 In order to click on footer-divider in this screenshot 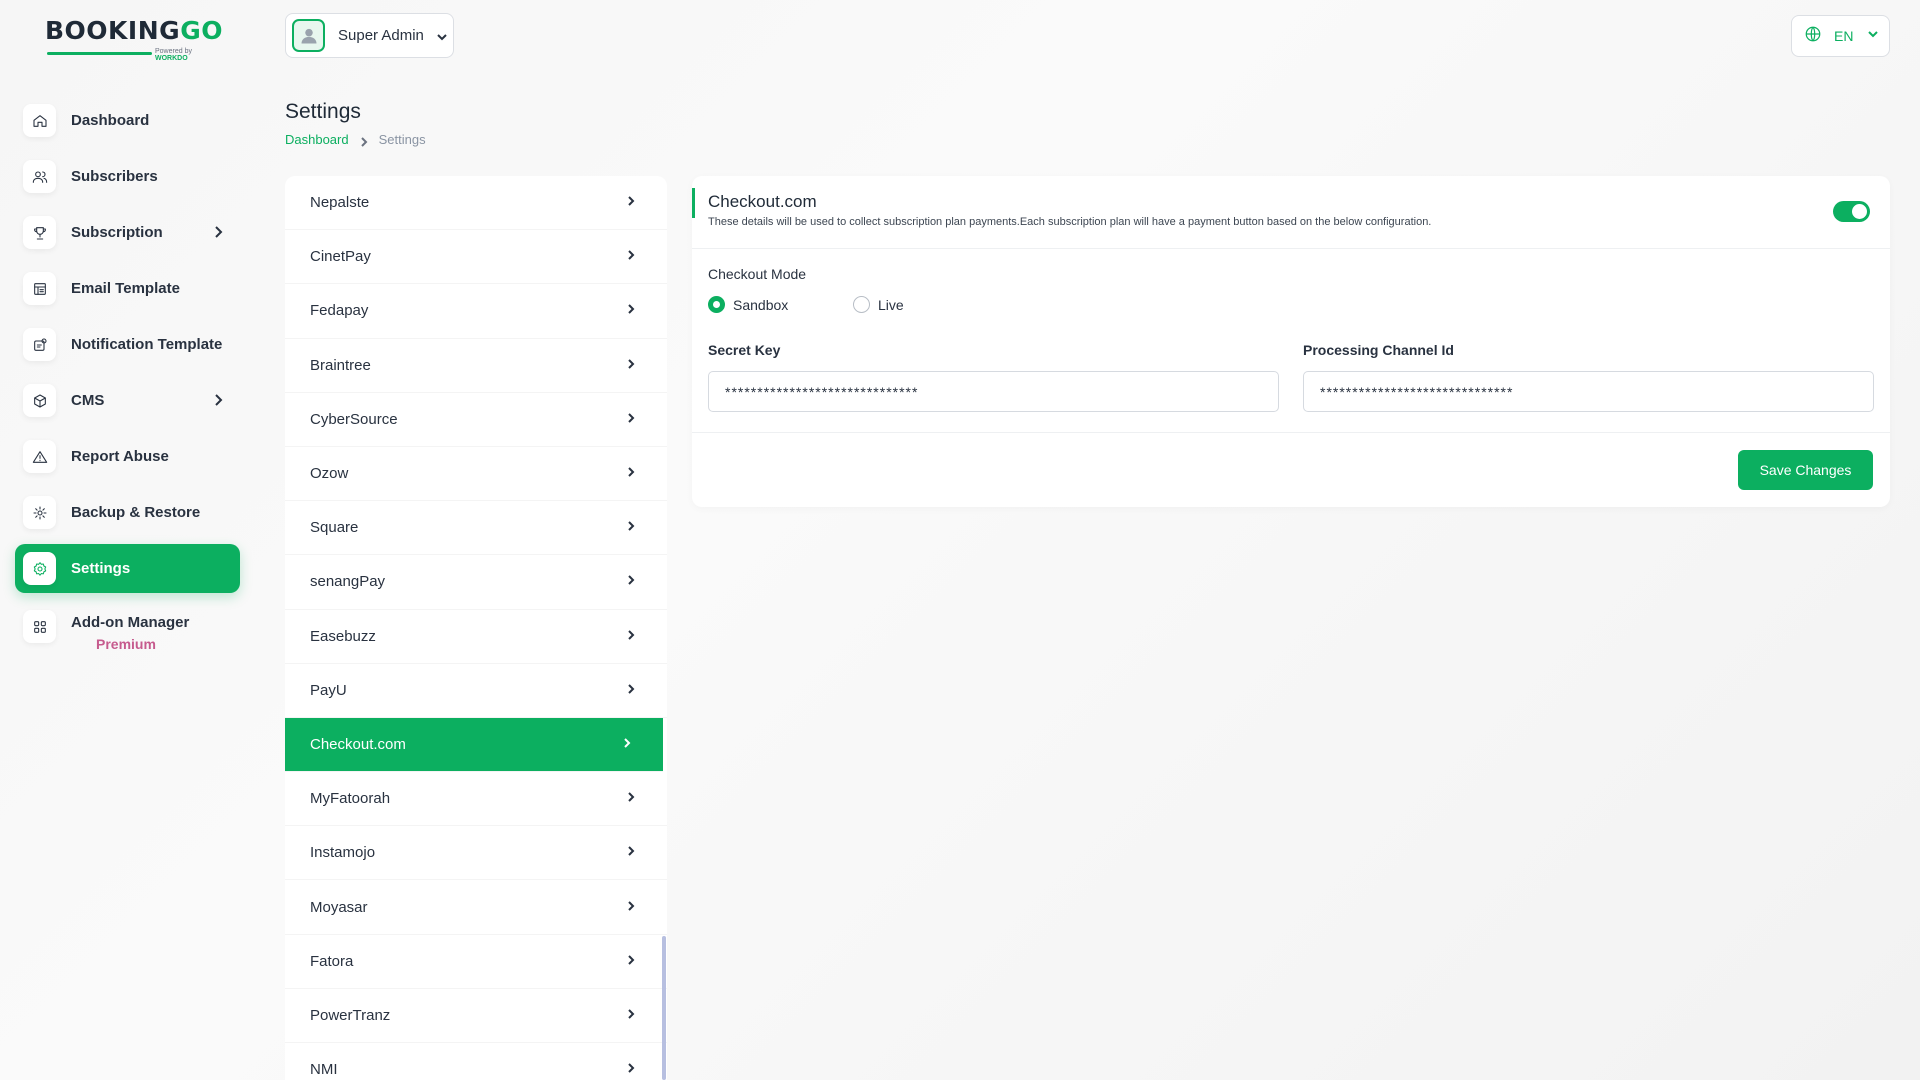, I will do `click(1291, 432)`.